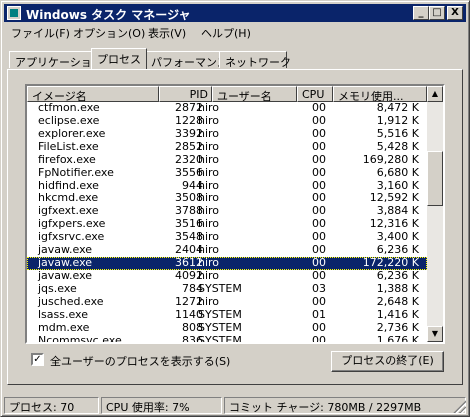  Describe the element at coordinates (437, 13) in the screenshot. I see `maximize-button: □` at that location.